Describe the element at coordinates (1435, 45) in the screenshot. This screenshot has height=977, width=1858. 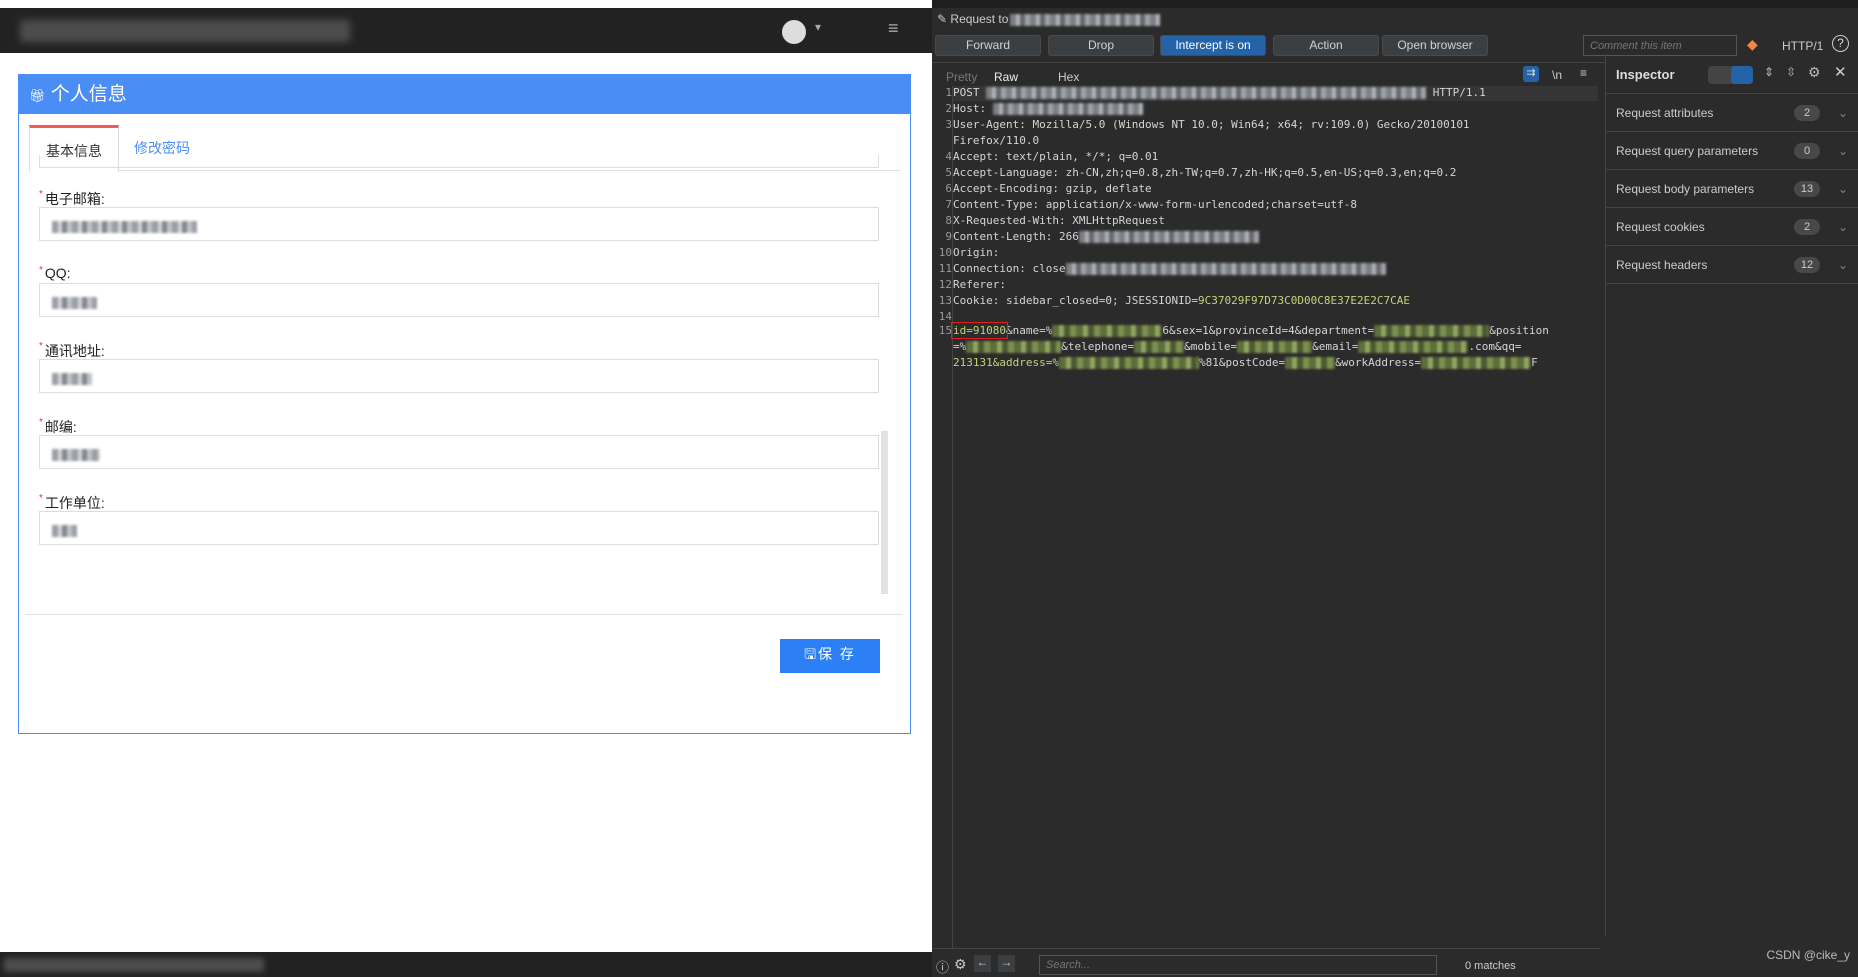
I see `open-browser-button: Open browser` at that location.